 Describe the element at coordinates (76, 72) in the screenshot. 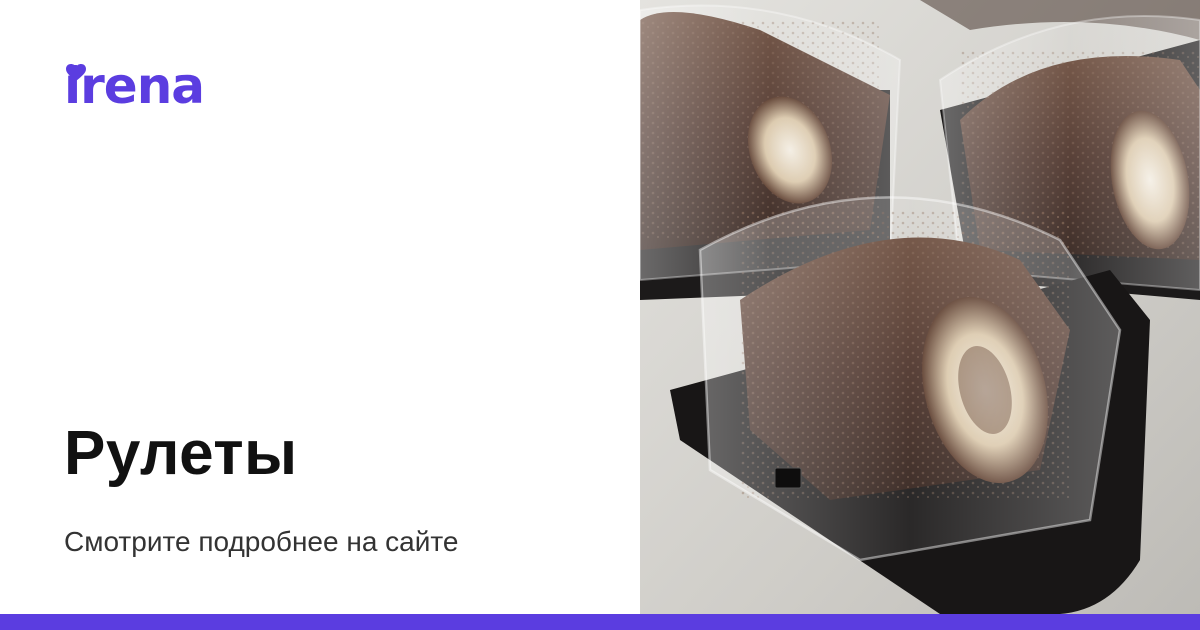

I see `heart-icon` at that location.